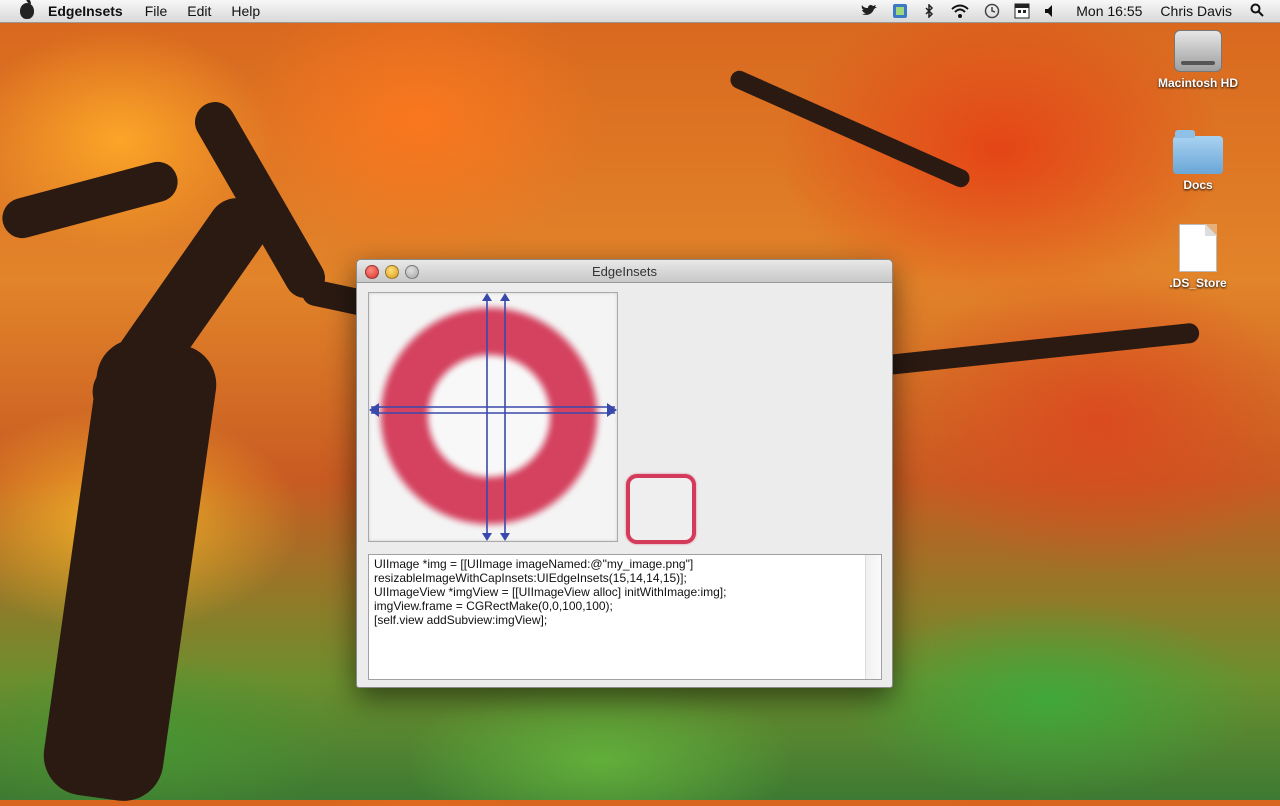 The width and height of the screenshot is (1280, 806). What do you see at coordinates (1196, 11) in the screenshot?
I see `user-menu: Chris Davis` at bounding box center [1196, 11].